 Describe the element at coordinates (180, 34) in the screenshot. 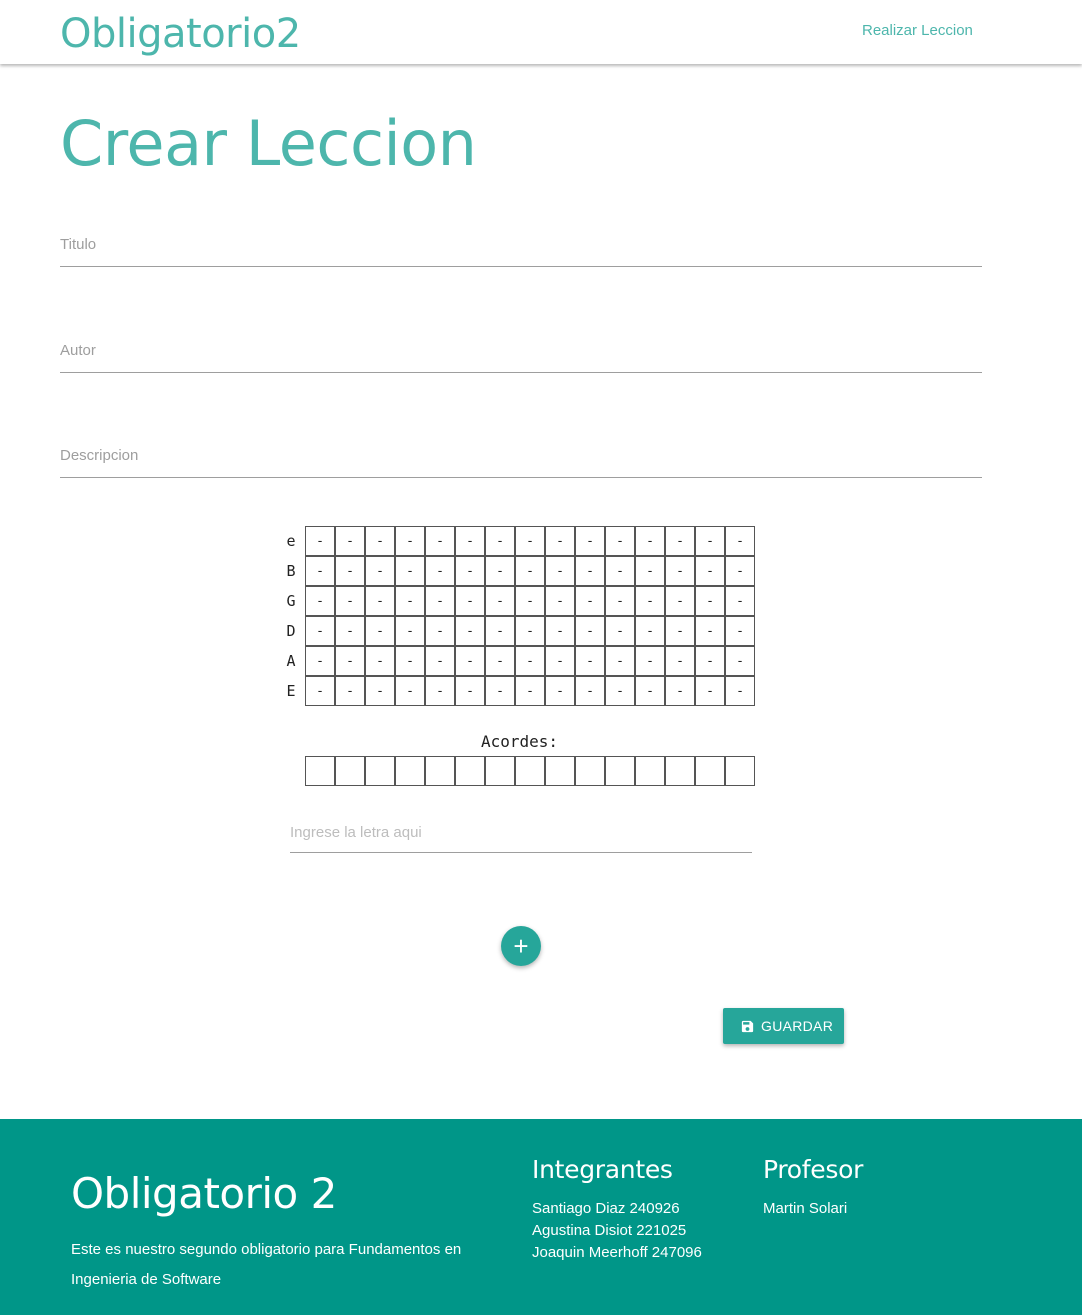

I see `brand-logo: Obligatorio2` at that location.